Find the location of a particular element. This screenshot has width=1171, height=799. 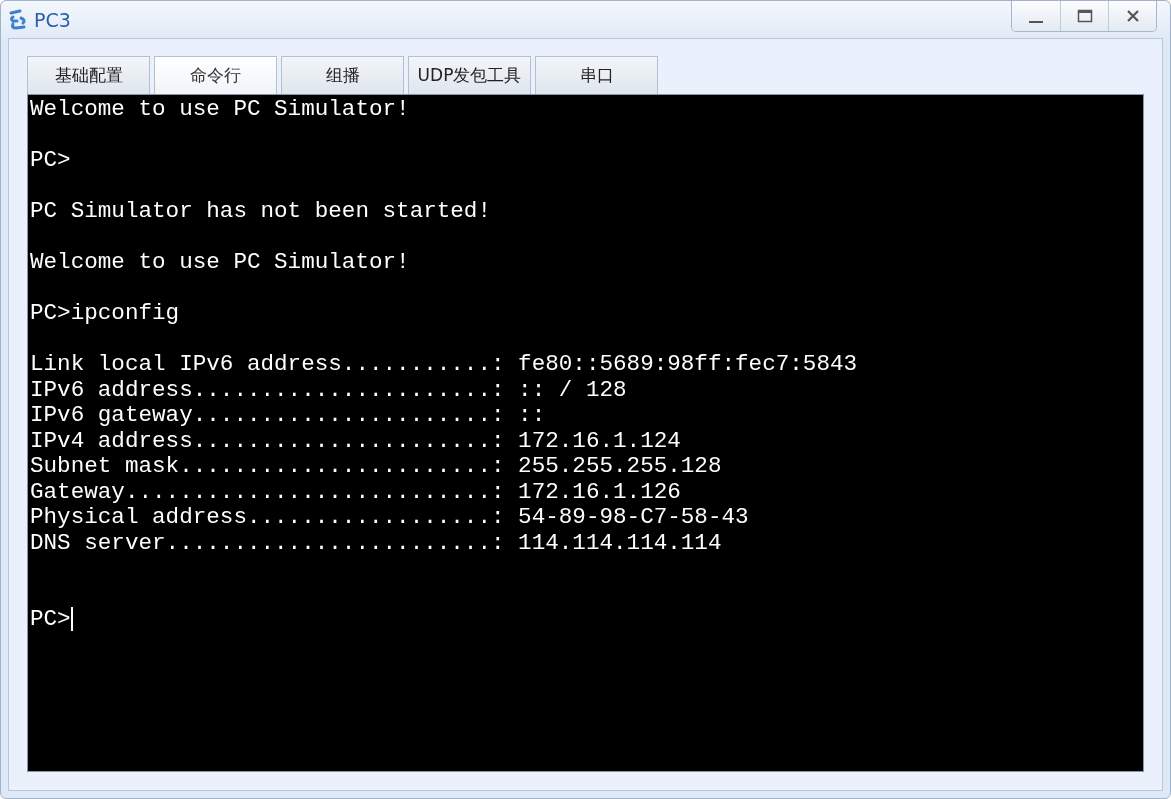

window-title: PC3 is located at coordinates (52, 19).